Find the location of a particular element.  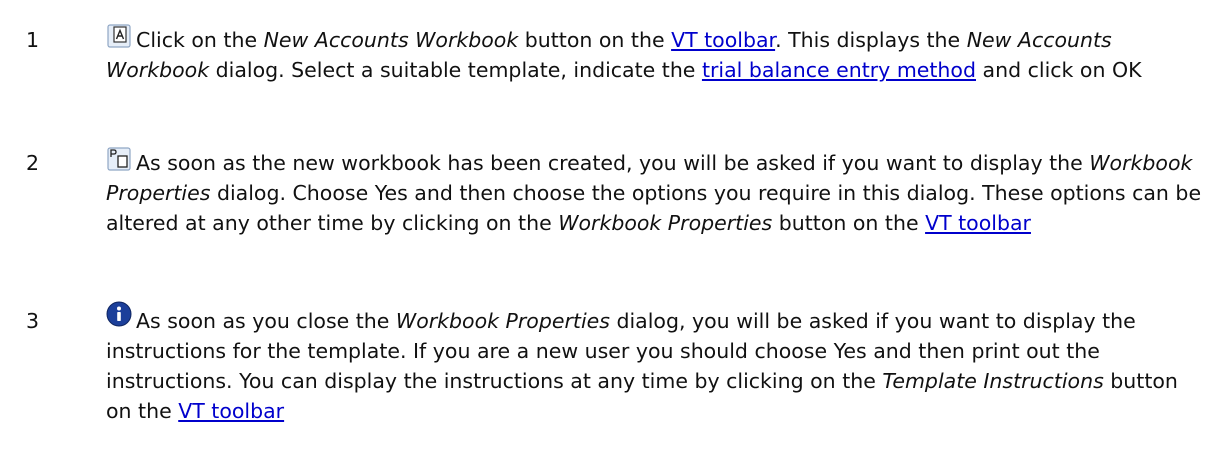

step-text-fragment: As soon as you close the is located at coordinates (266, 321).